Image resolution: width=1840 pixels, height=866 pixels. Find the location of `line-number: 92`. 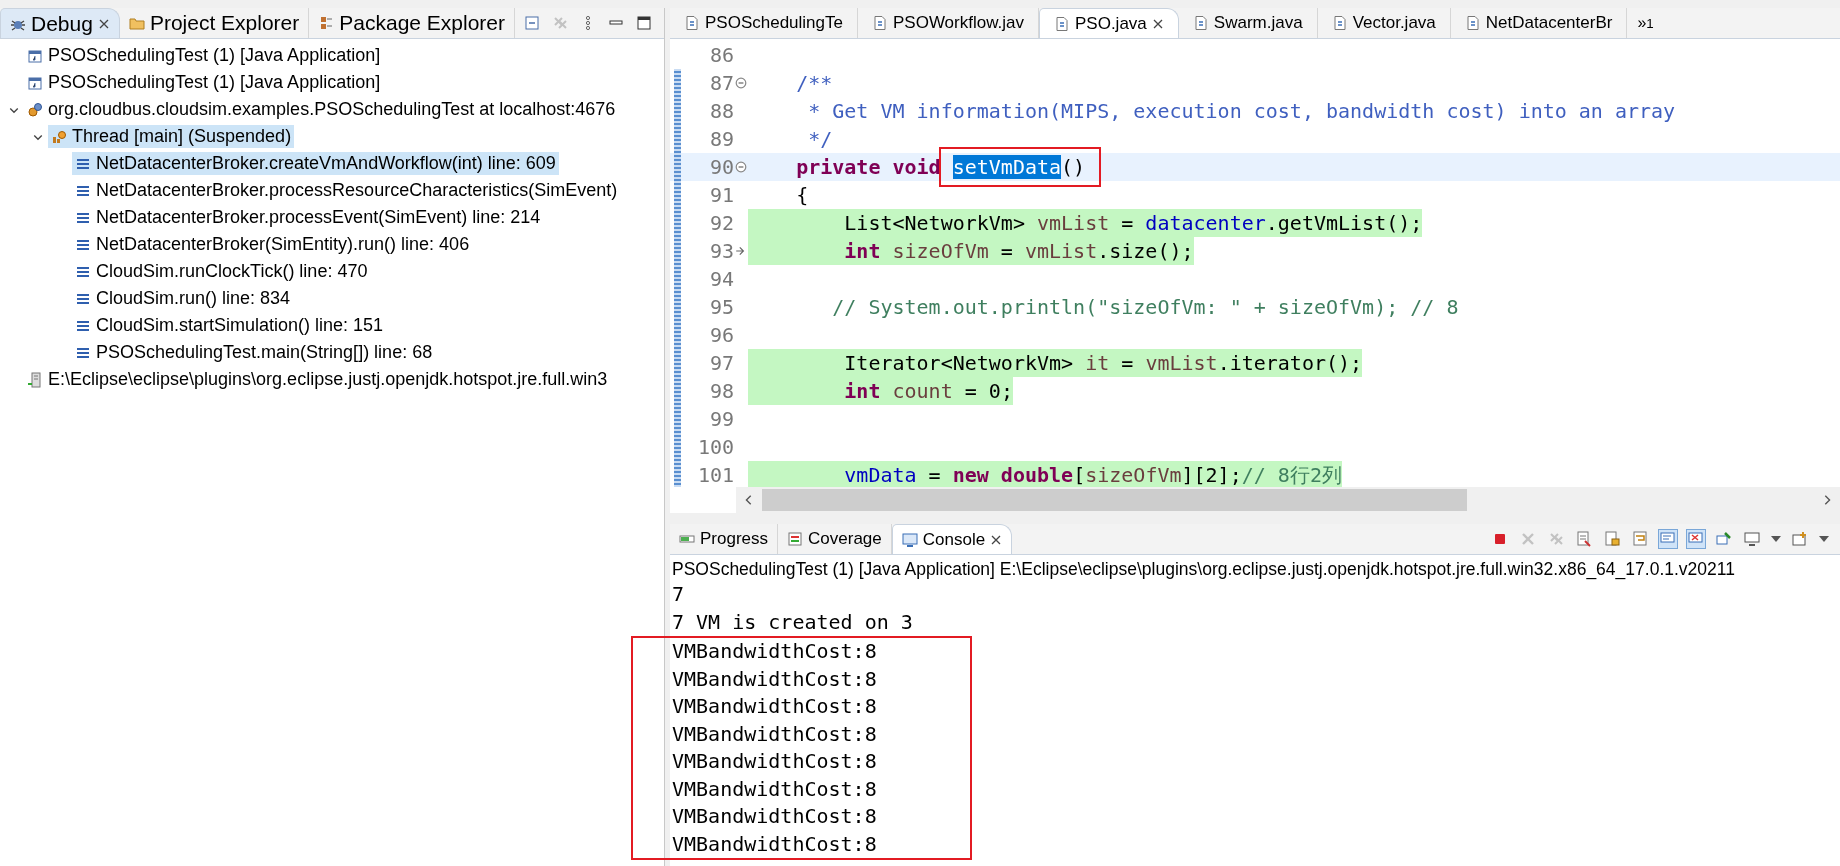

line-number: 92 is located at coordinates (721, 223).